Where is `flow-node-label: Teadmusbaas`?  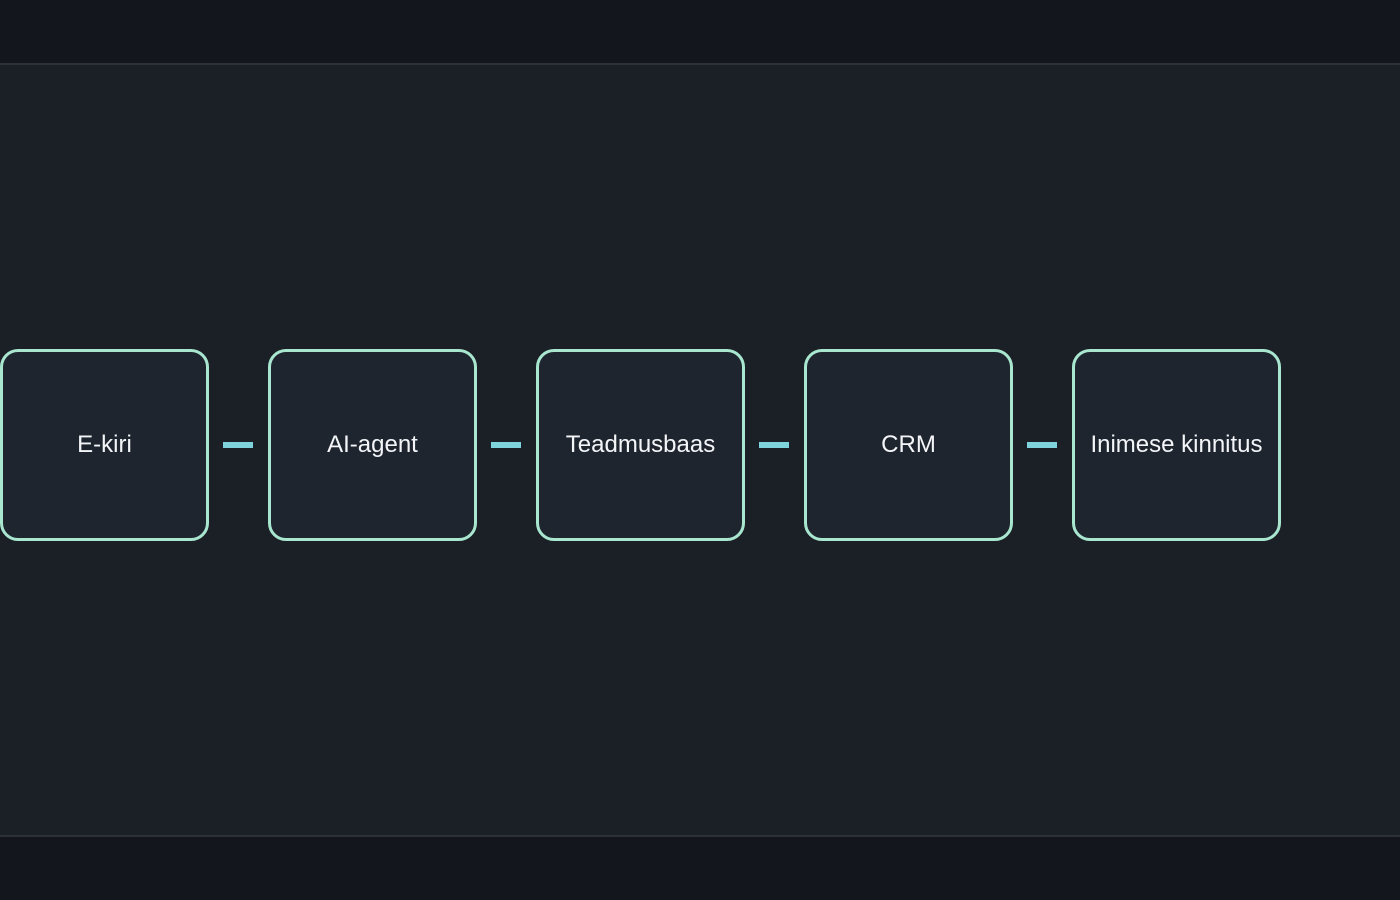
flow-node-label: Teadmusbaas is located at coordinates (640, 444).